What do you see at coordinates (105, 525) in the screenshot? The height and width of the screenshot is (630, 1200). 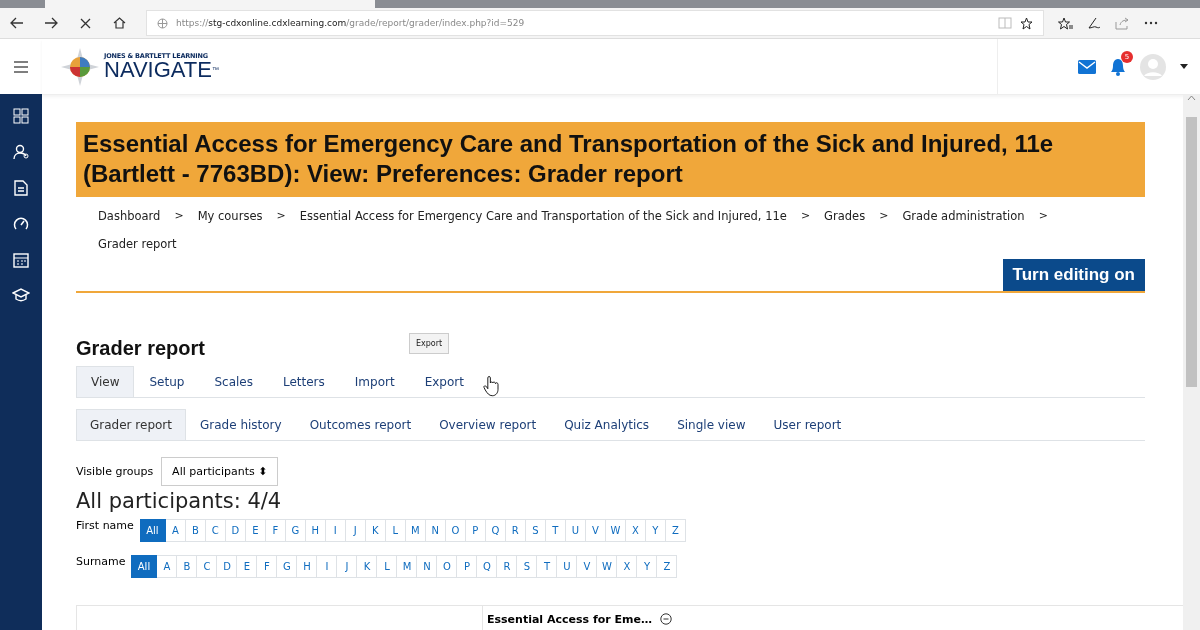 I see `filter-label: First name` at bounding box center [105, 525].